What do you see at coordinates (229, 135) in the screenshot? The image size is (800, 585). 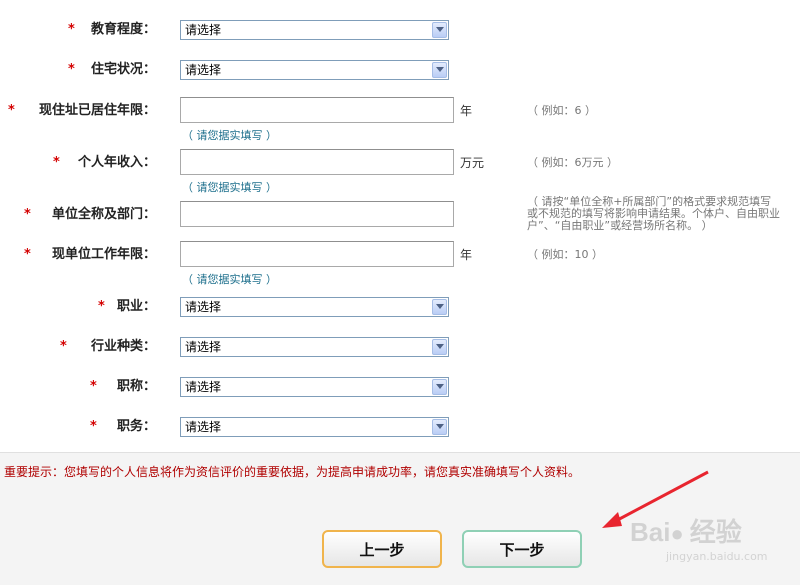 I see `years-at-address-hint: （ 请您据实填写 ）` at bounding box center [229, 135].